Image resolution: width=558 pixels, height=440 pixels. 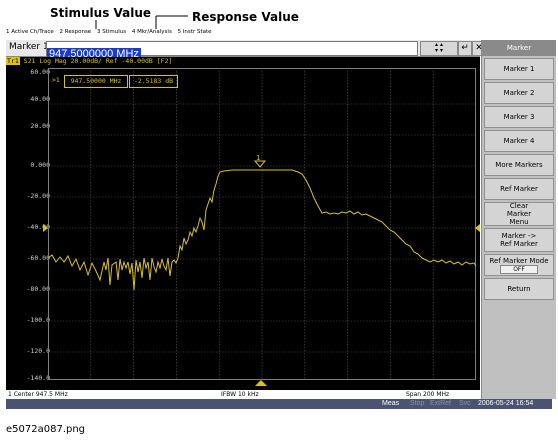 What do you see at coordinates (258, 158) in the screenshot?
I see `svg-text: 1` at bounding box center [258, 158].